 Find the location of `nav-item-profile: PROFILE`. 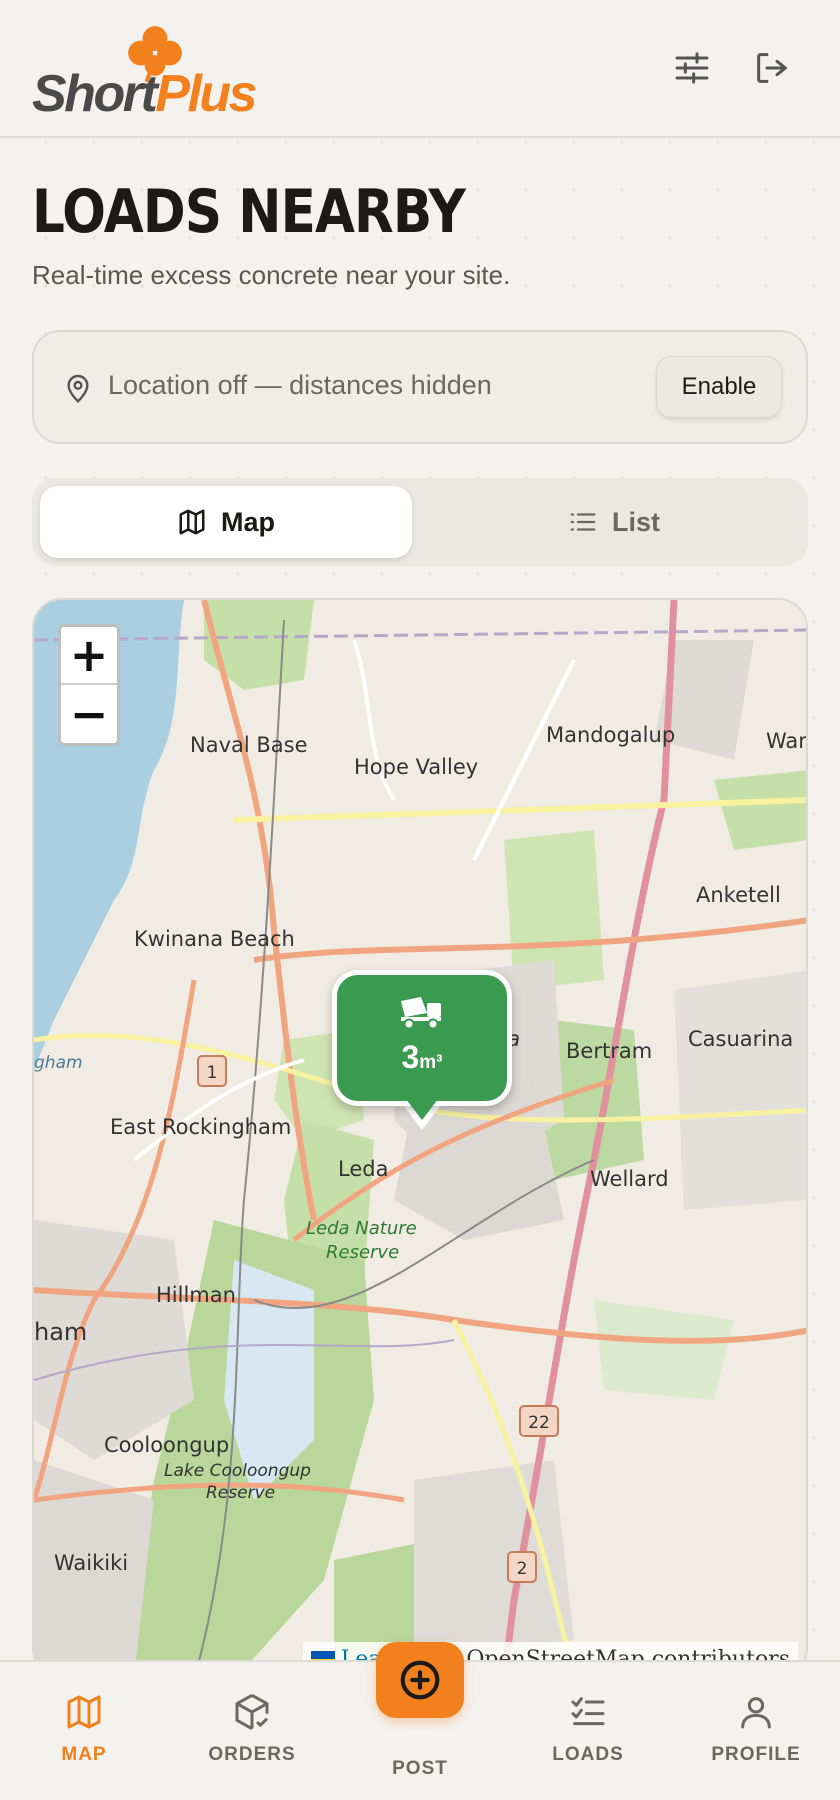

nav-item-profile: PROFILE is located at coordinates (756, 1729).